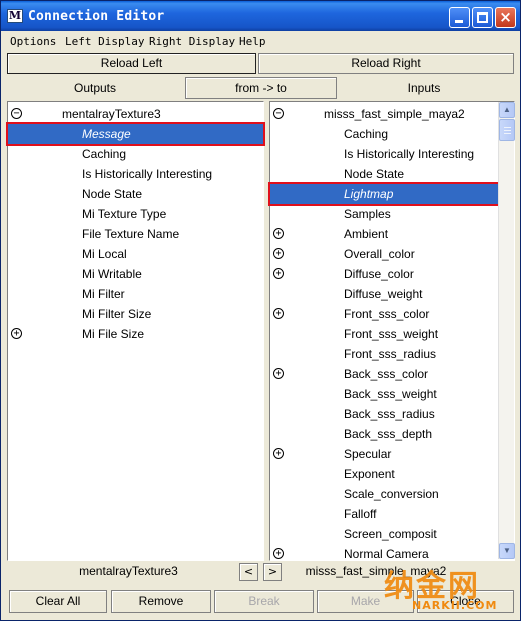 Image resolution: width=521 pixels, height=621 pixels. I want to click on left-attr-is-historically-interesting: Is Historically Interesting, so click(135, 174).